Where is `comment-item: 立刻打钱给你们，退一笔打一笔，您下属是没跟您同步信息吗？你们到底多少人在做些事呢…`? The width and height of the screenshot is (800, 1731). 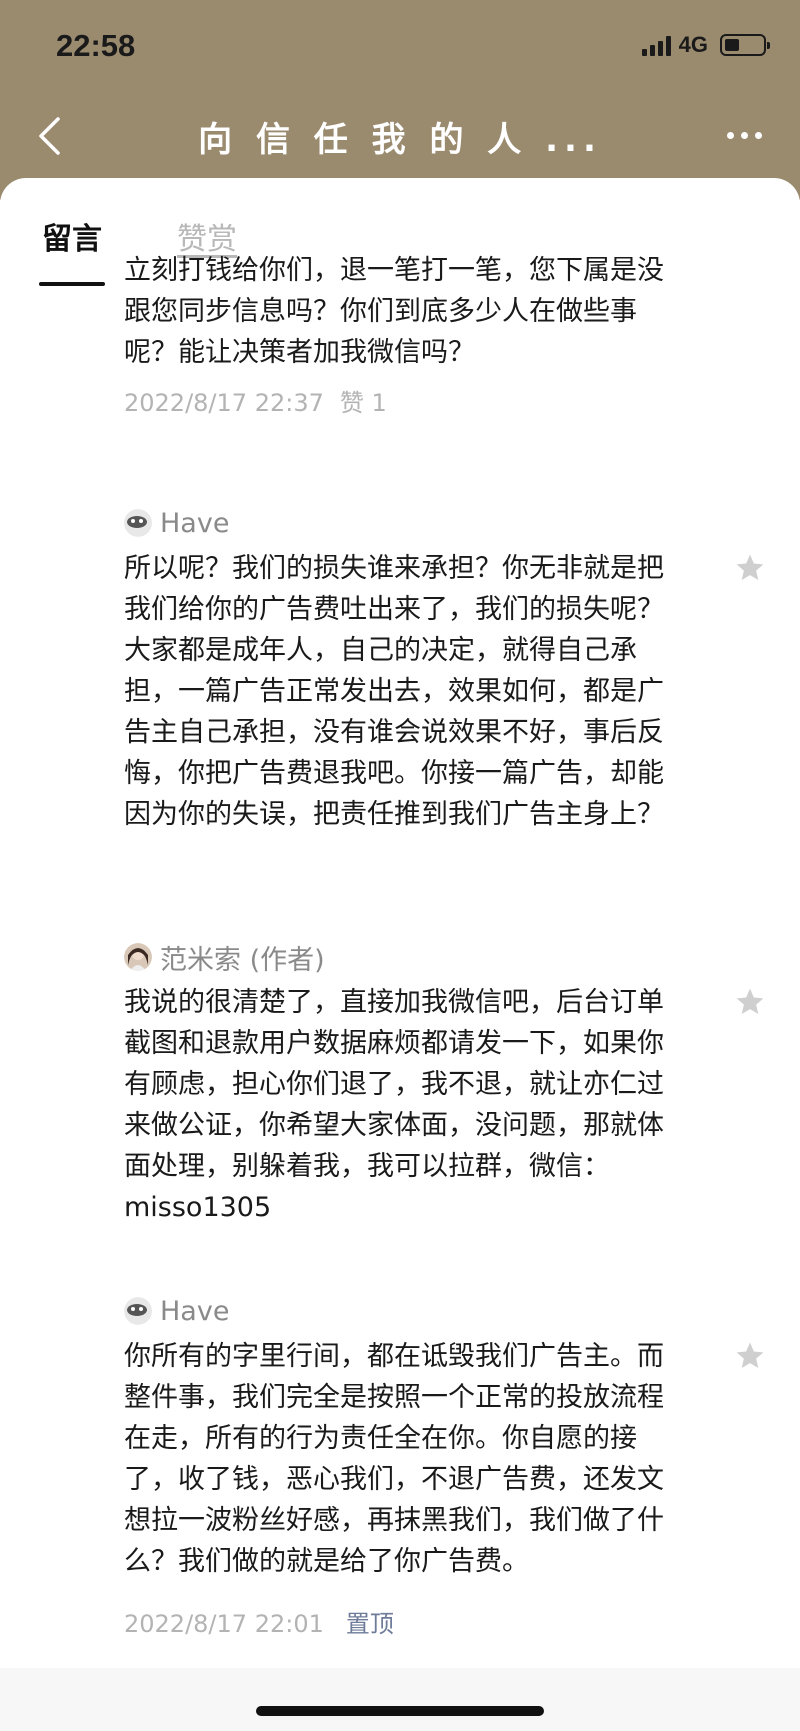 comment-item: 立刻打钱给你们，退一笔打一笔，您下属是没跟您同步信息吗？你们到底多少人在做些事呢… is located at coordinates (394, 334).